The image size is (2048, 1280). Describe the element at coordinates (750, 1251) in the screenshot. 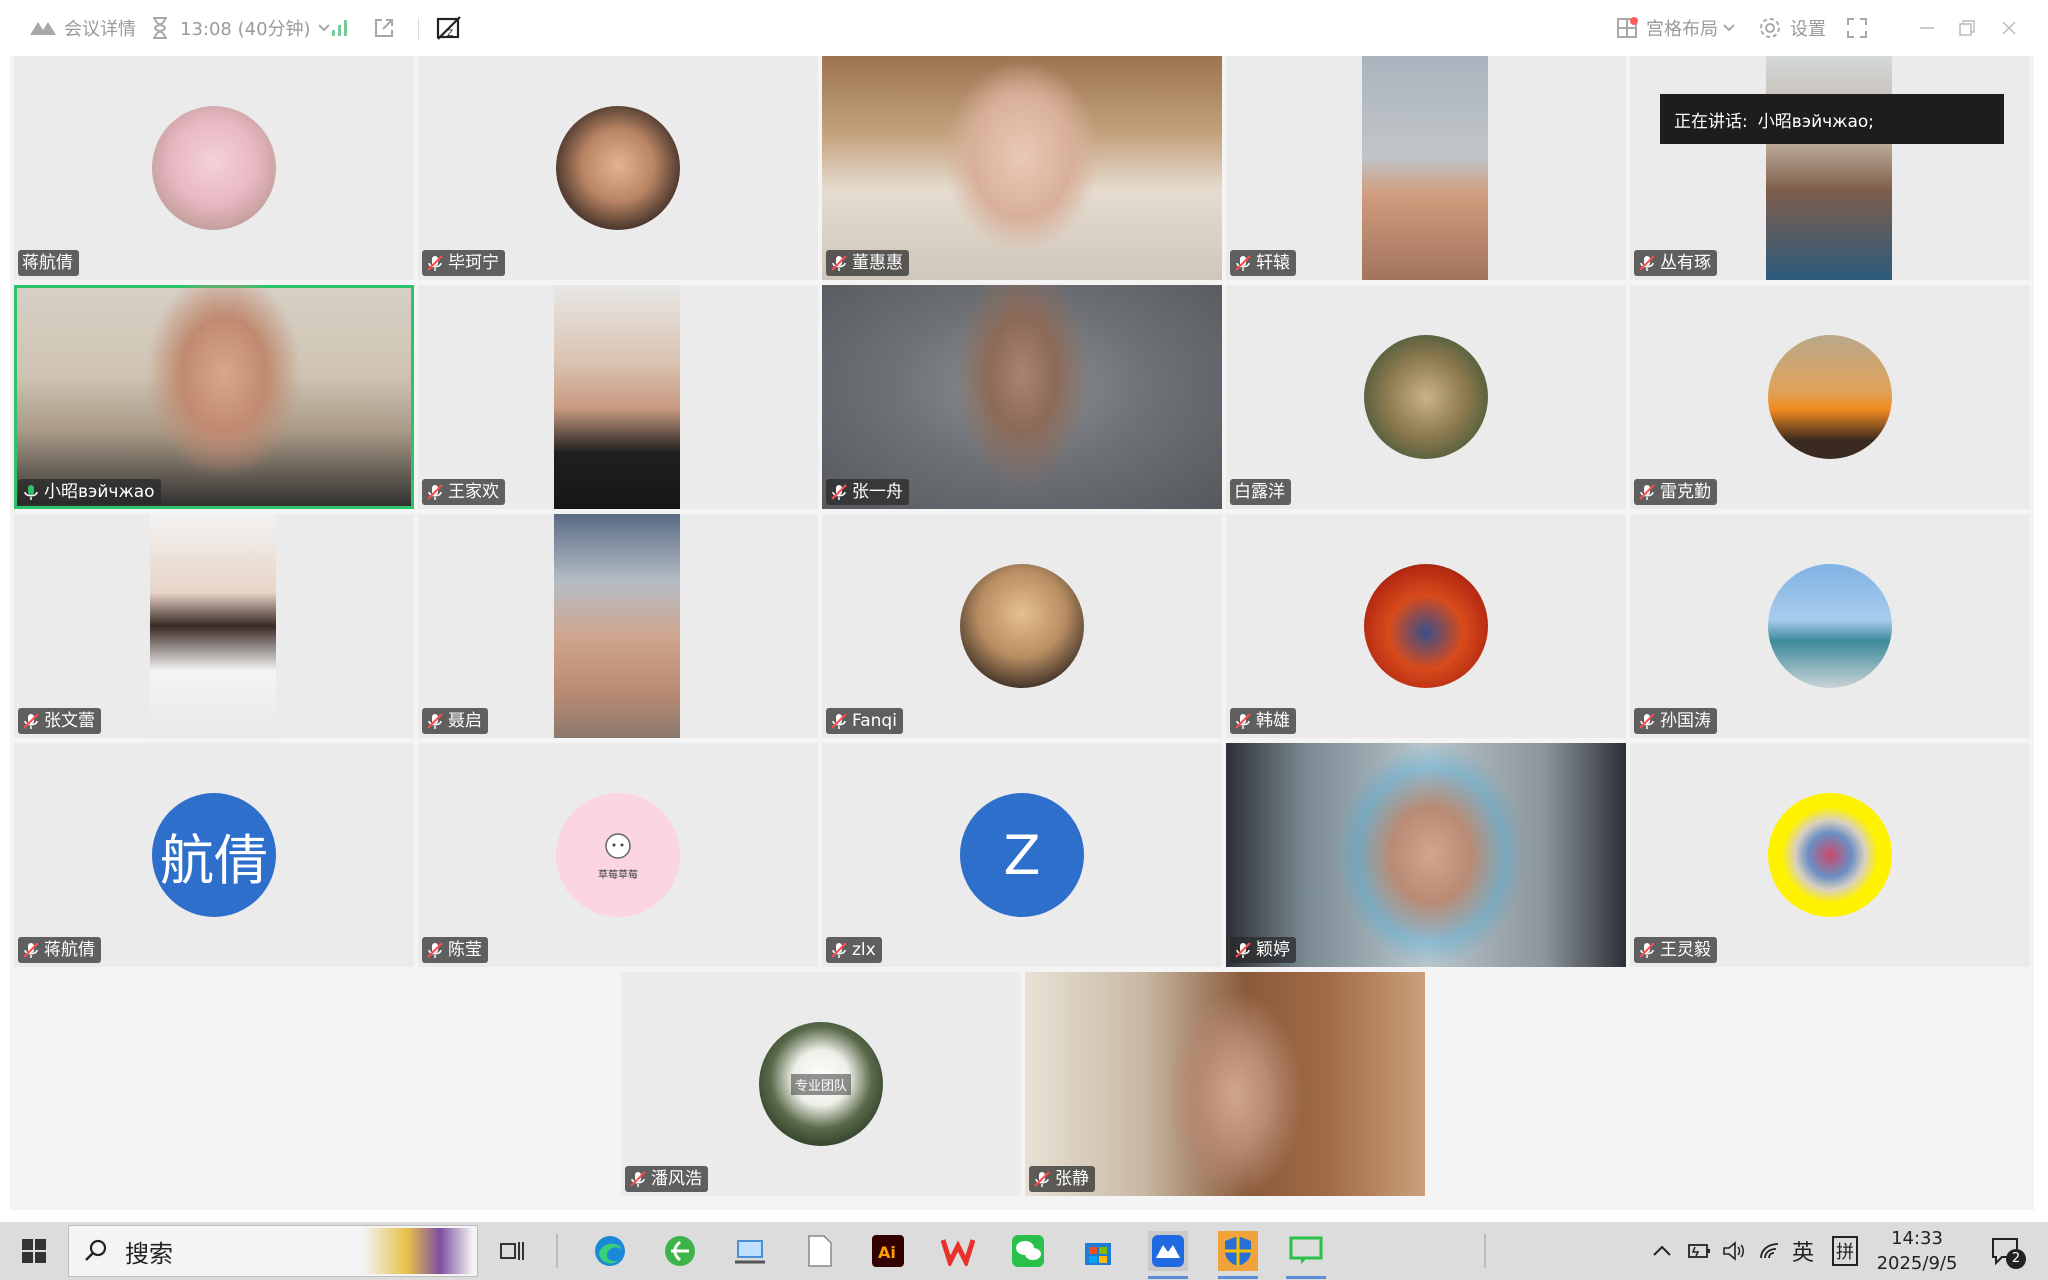

I see `remote-desktop-icon` at that location.